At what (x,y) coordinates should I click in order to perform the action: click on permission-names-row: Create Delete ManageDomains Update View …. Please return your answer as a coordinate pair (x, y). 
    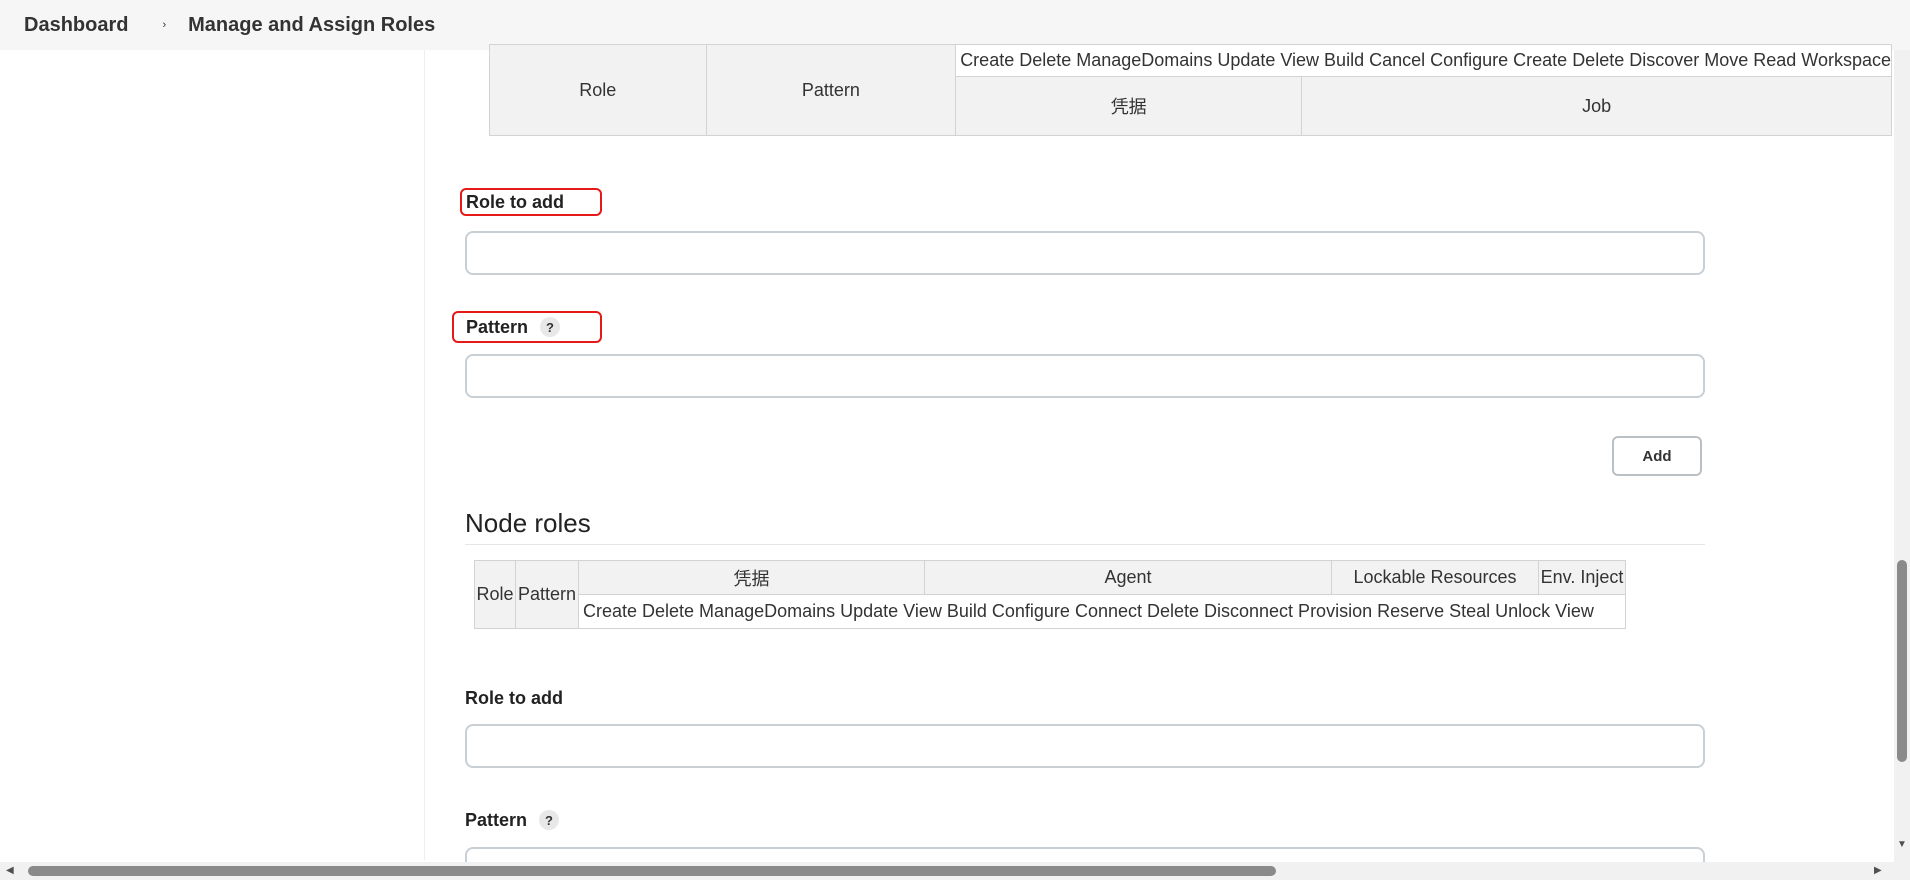
    Looking at the image, I should click on (1423, 60).